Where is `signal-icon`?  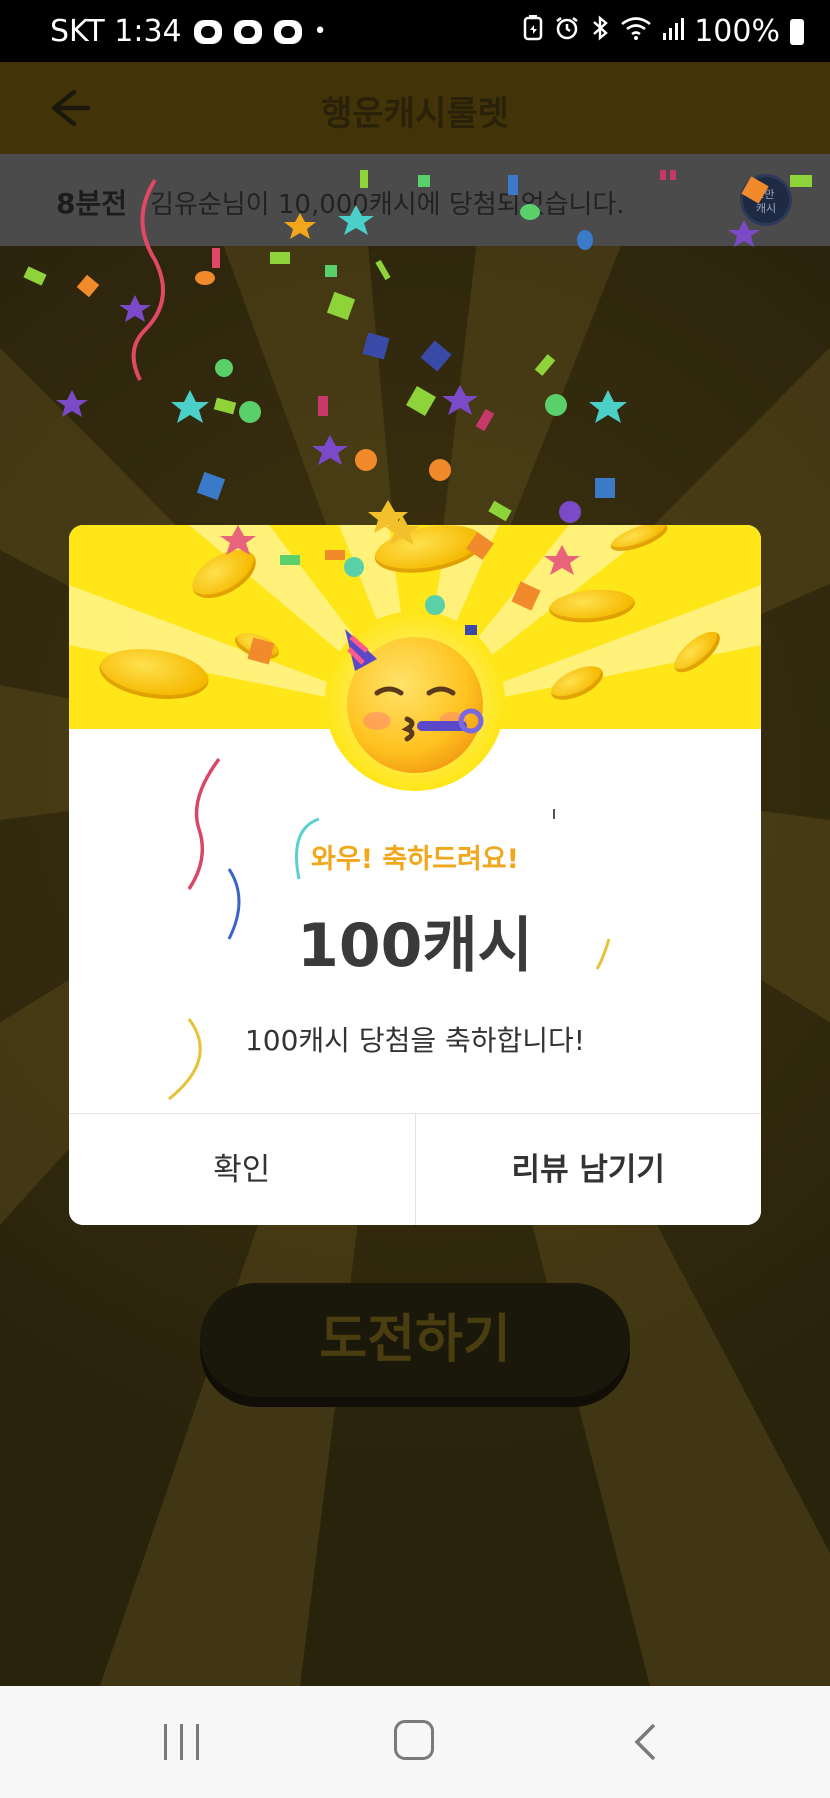
signal-icon is located at coordinates (673, 31).